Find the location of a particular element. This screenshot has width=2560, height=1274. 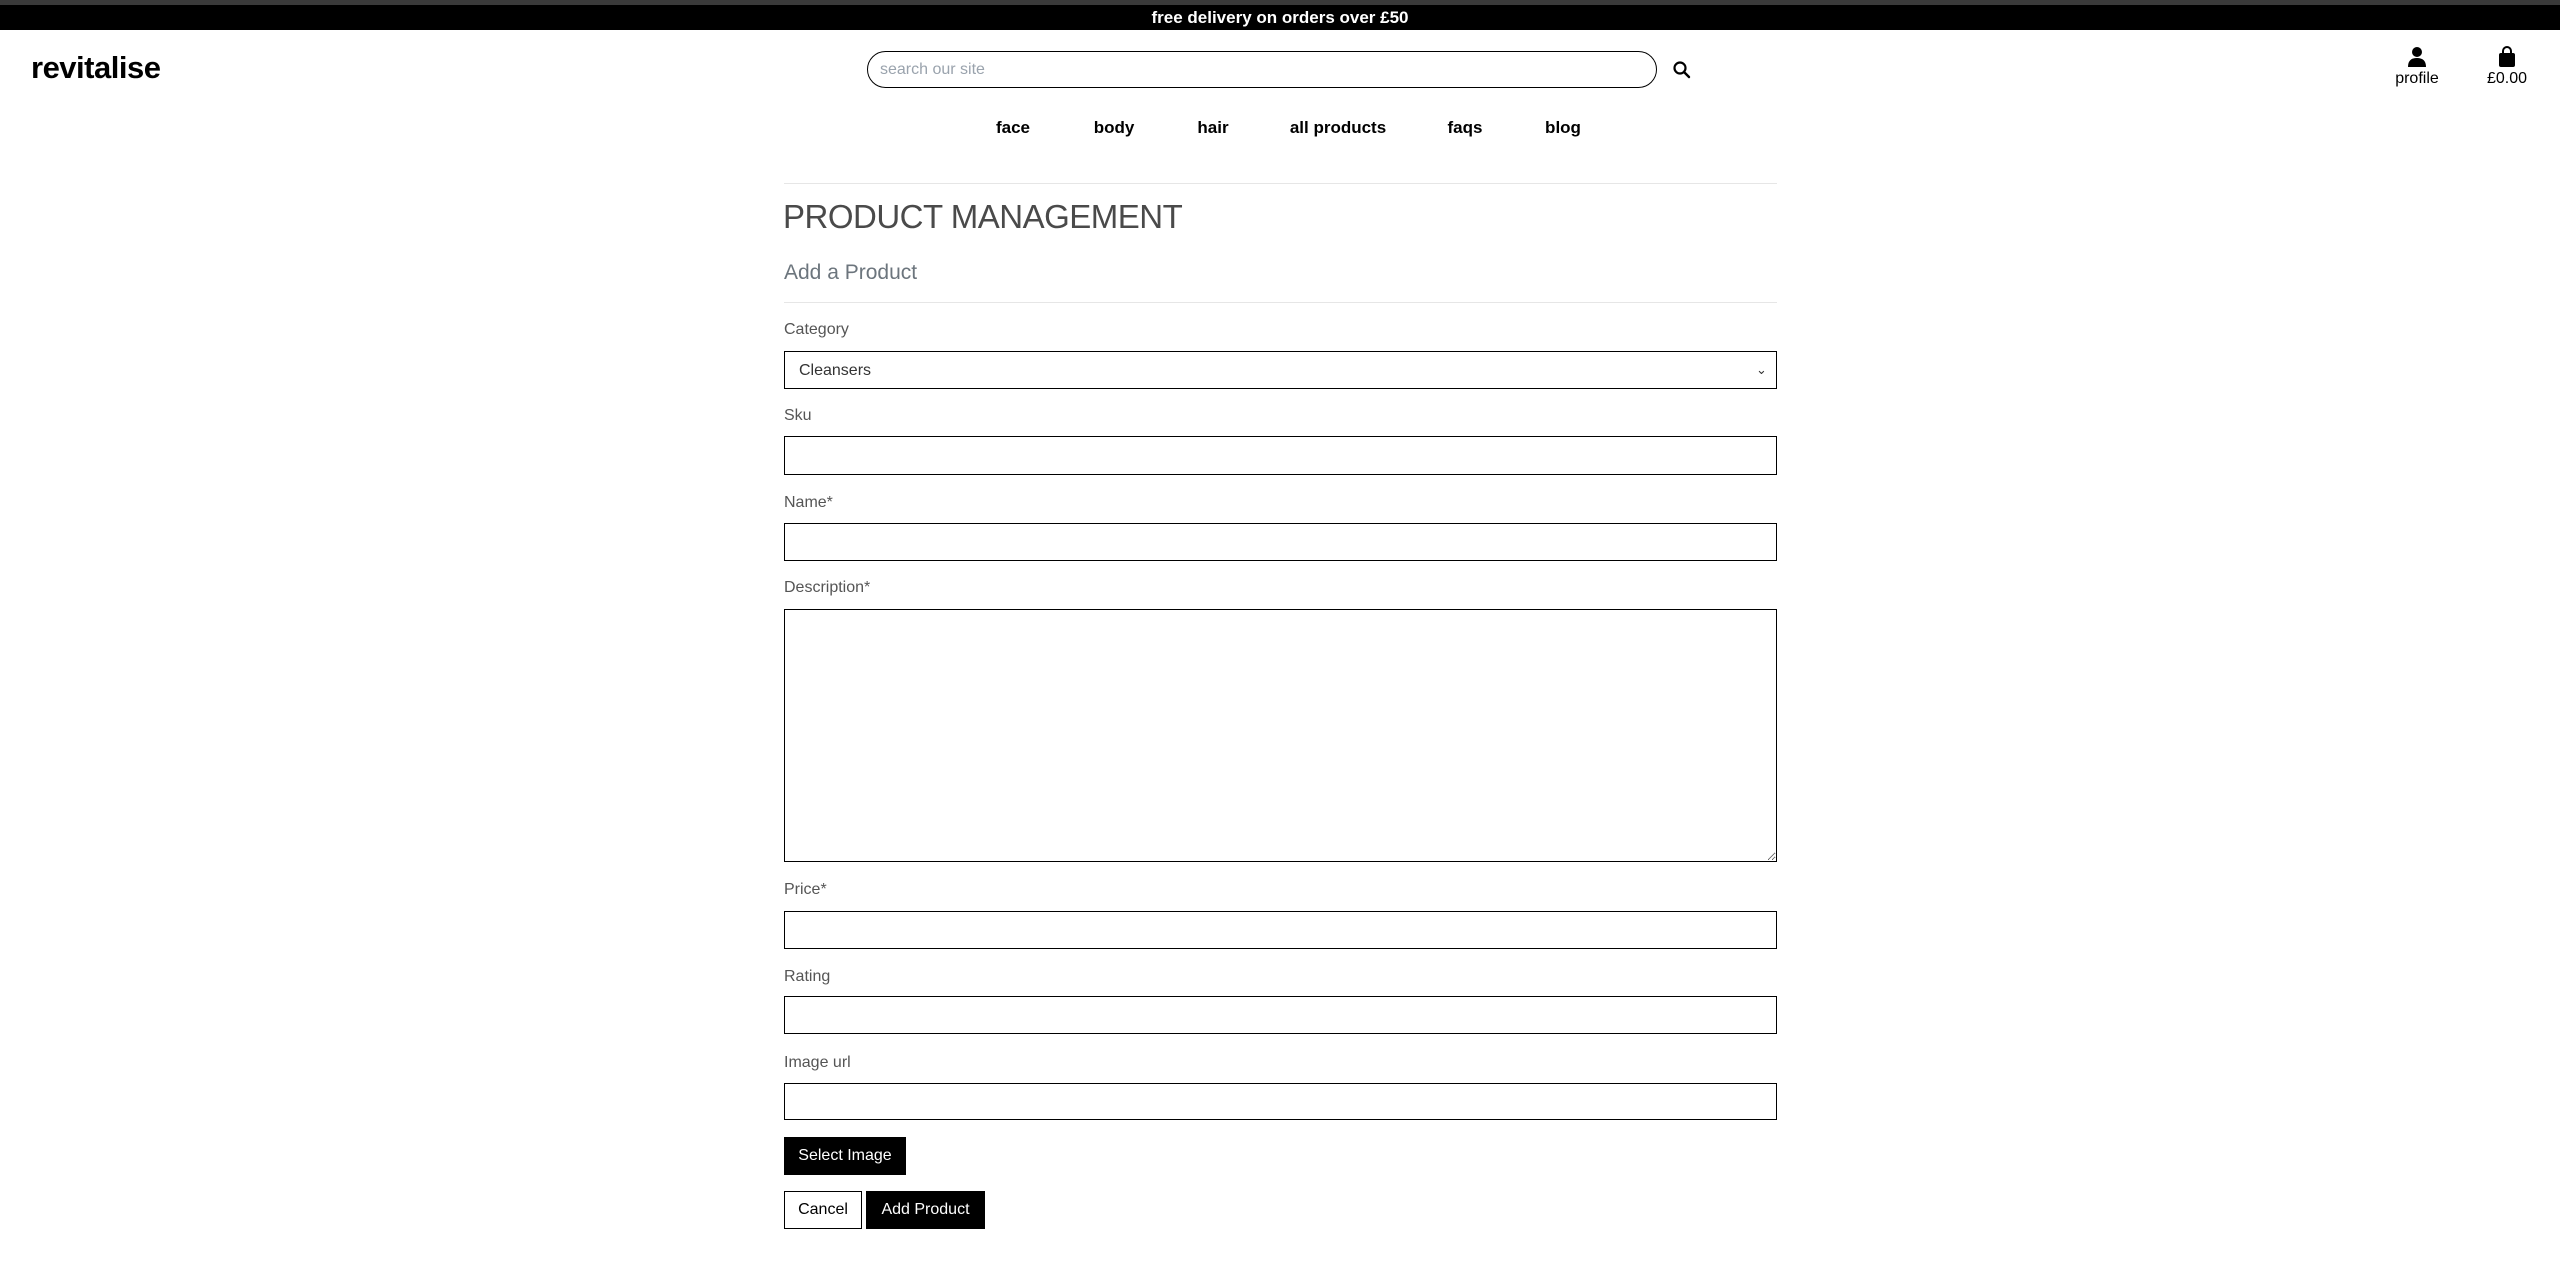

price-label: Price* is located at coordinates (805, 889).